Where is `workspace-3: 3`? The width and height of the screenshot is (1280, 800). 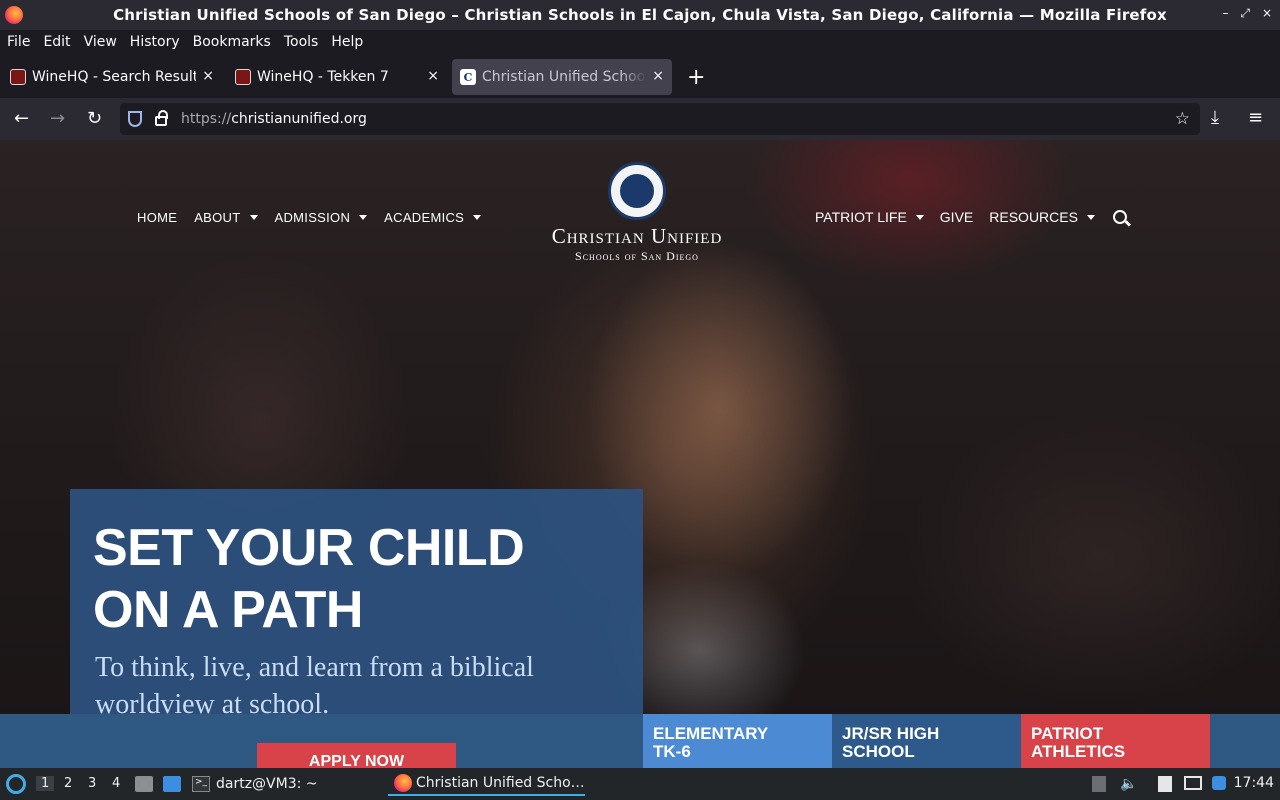 workspace-3: 3 is located at coordinates (92, 783).